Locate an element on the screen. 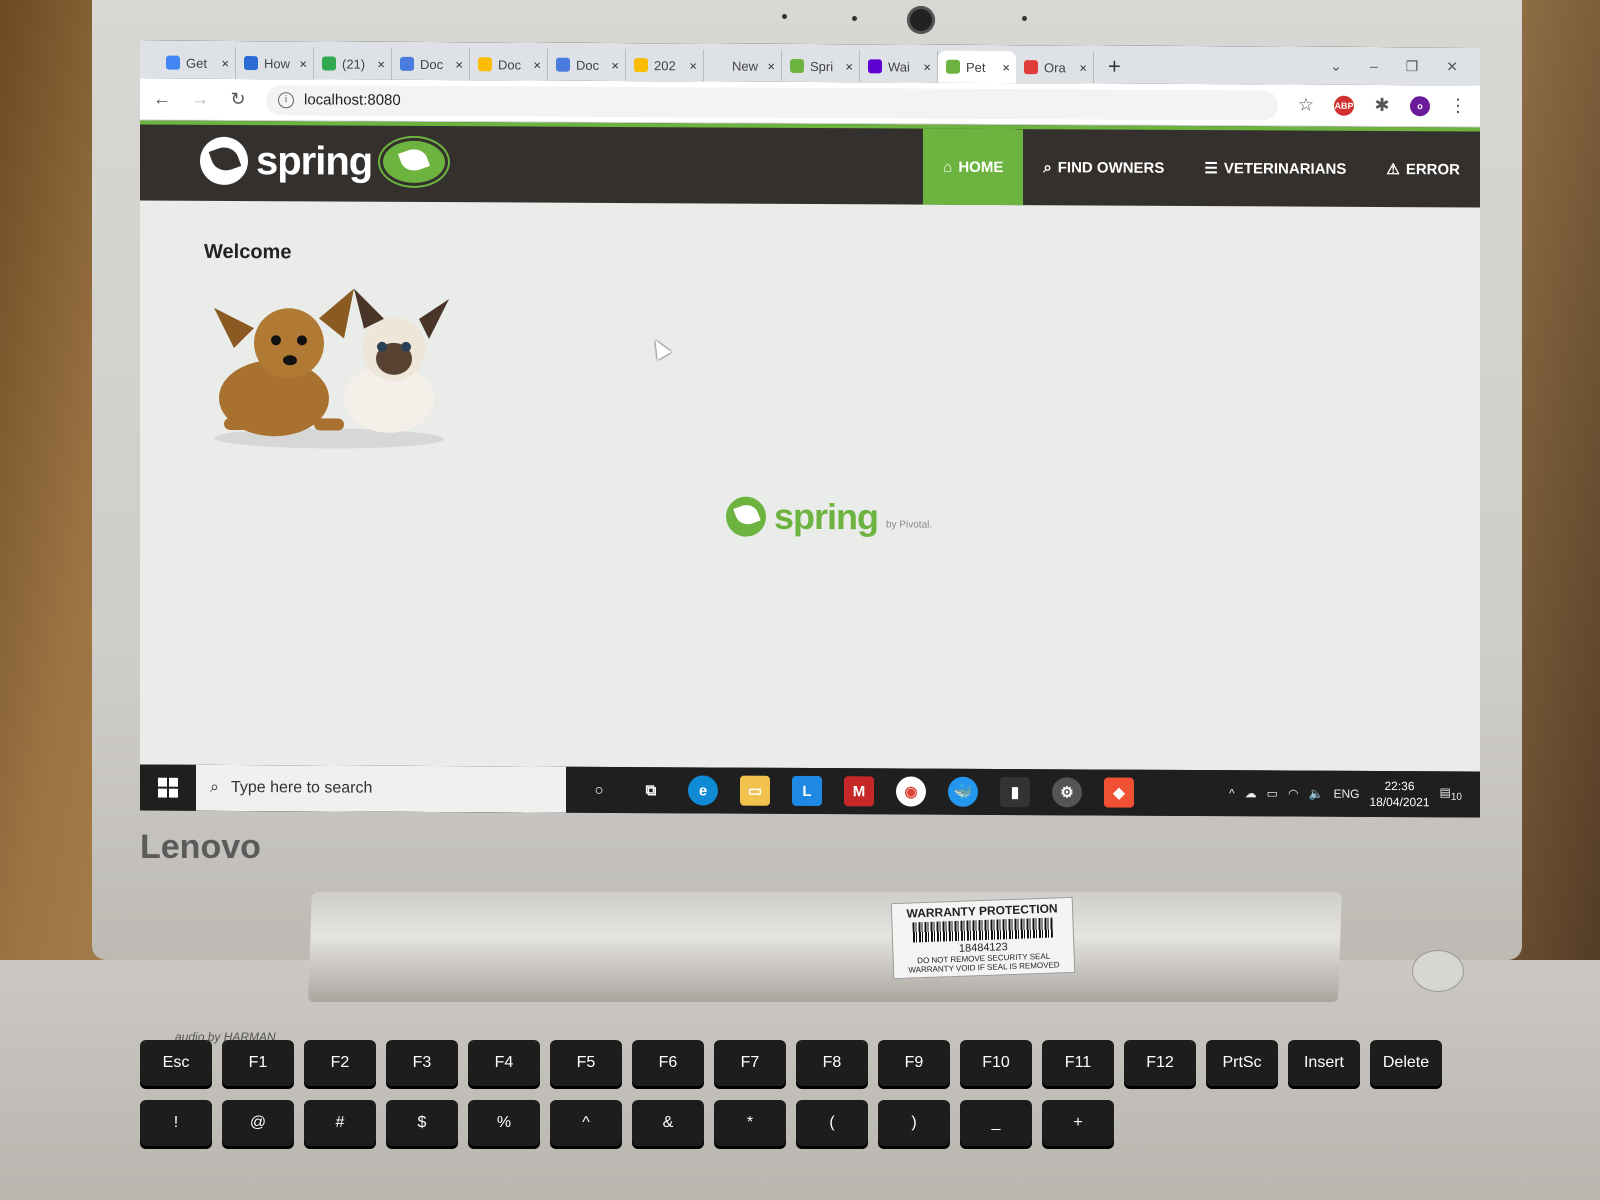  keyboard-key: ! is located at coordinates (176, 1123).